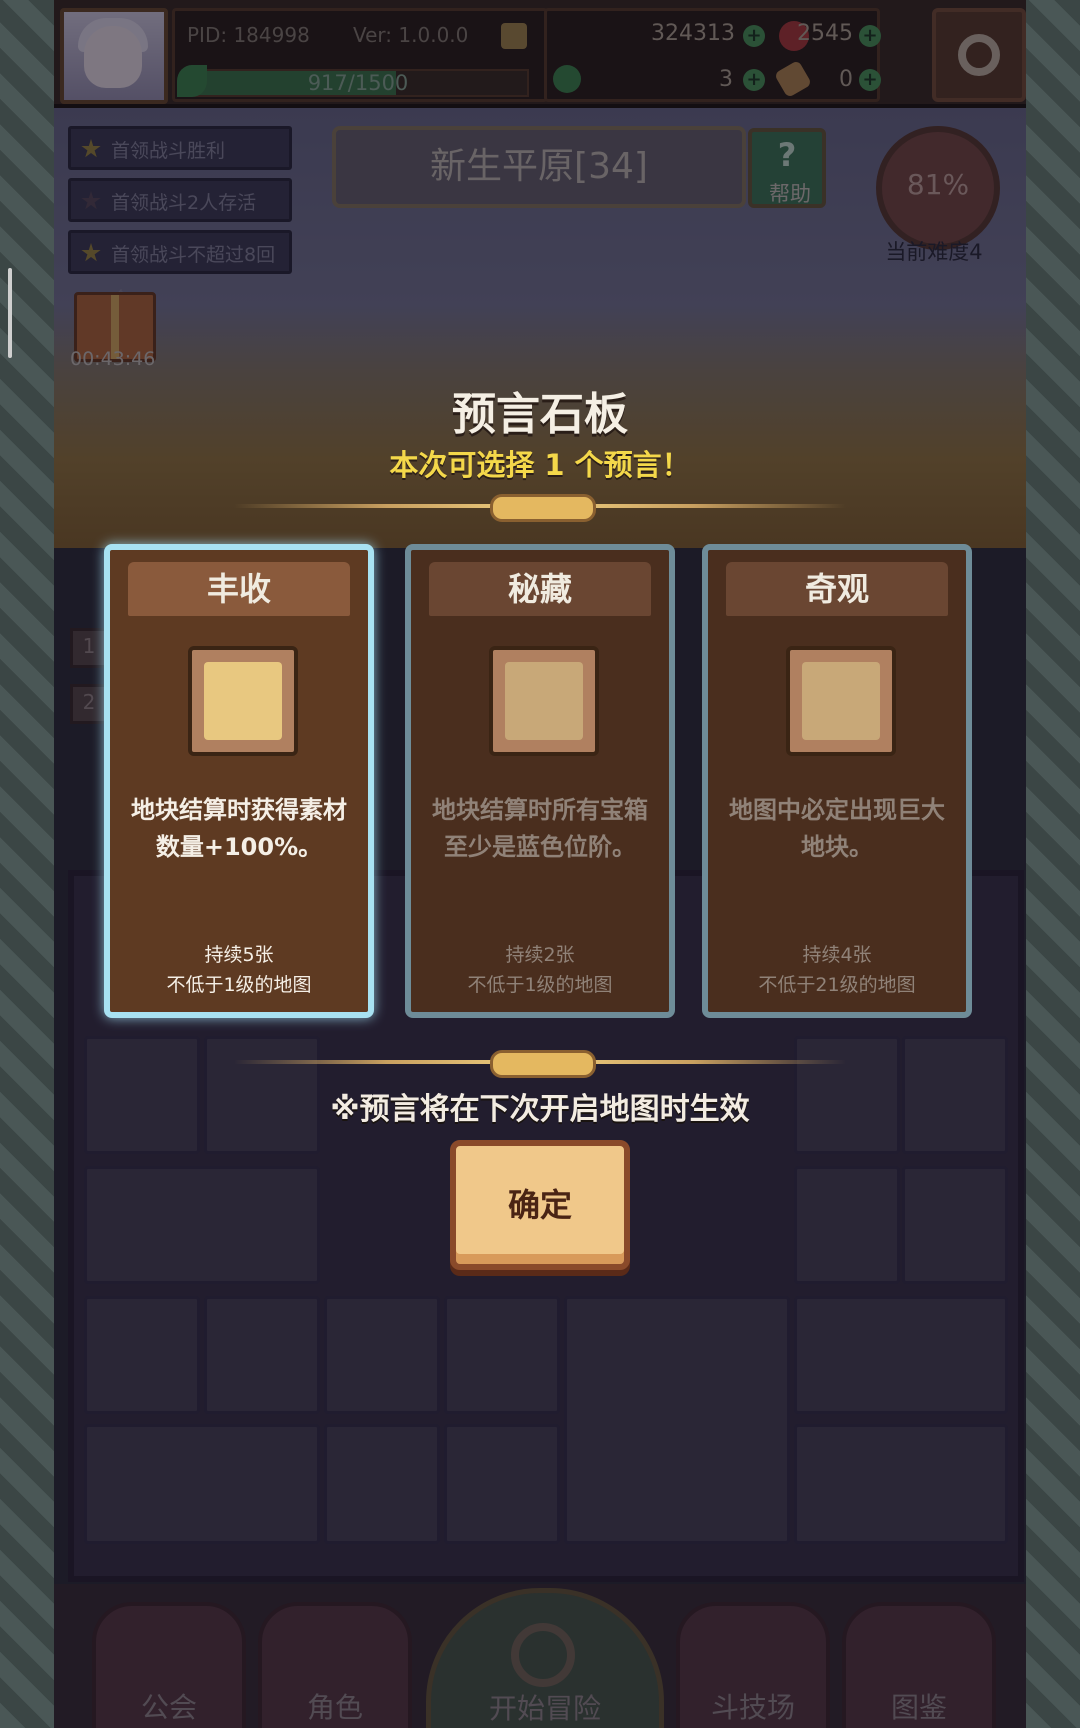 The height and width of the screenshot is (1728, 1080). I want to click on card-title: 奇观, so click(837, 589).